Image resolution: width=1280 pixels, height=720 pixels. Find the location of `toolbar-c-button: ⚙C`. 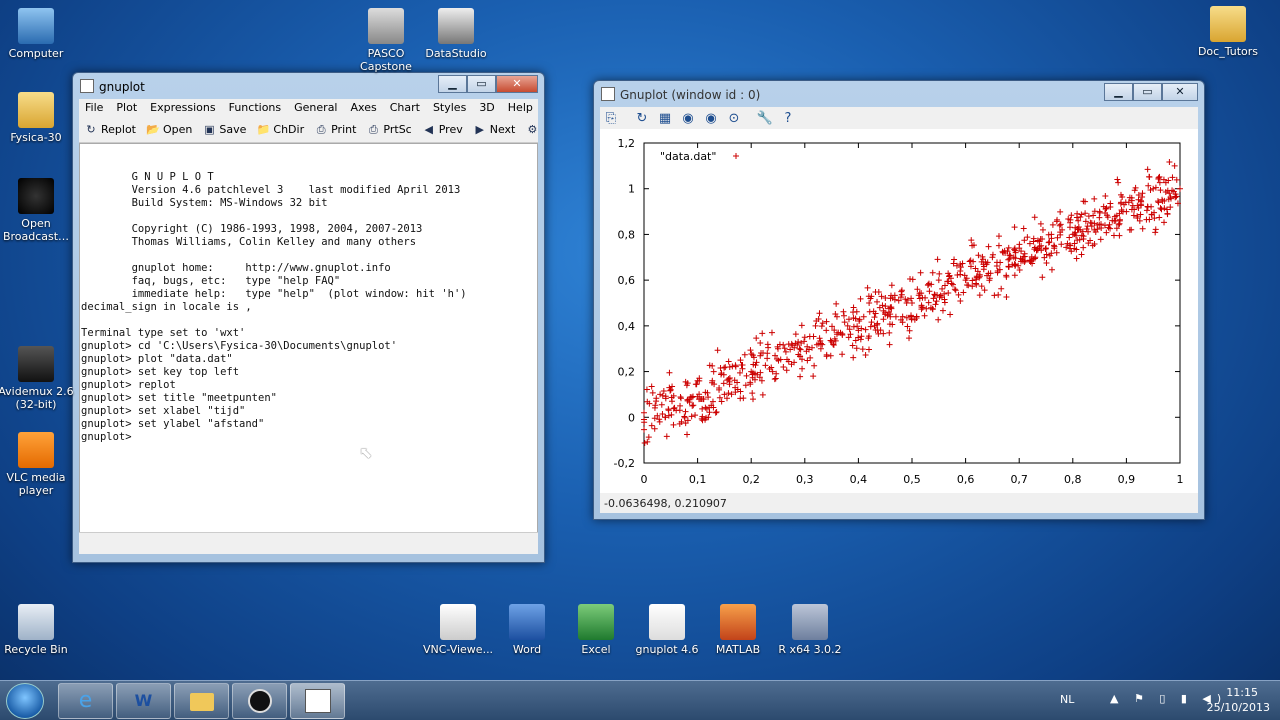

toolbar-c-button: ⚙C is located at coordinates (531, 129).